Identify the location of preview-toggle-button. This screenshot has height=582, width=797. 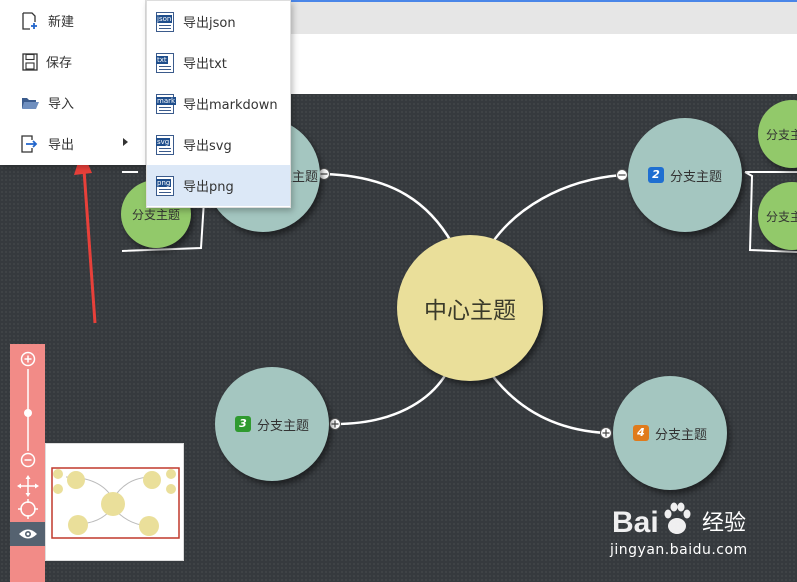
(27, 534).